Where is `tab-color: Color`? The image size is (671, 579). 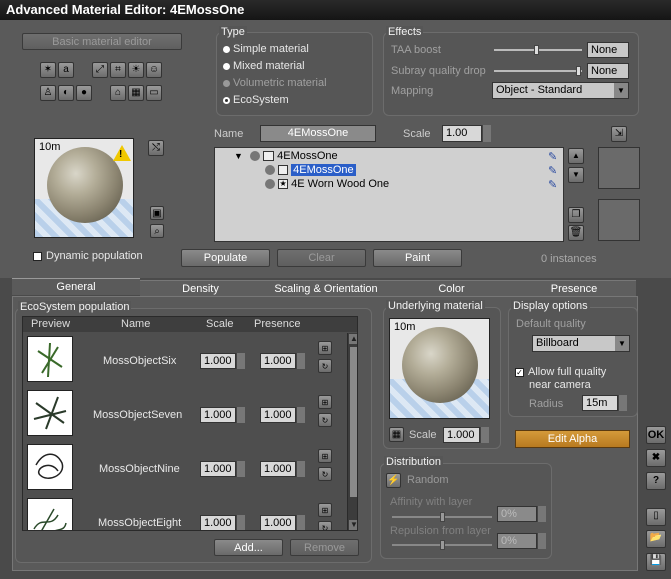
tab-color: Color is located at coordinates (451, 288).